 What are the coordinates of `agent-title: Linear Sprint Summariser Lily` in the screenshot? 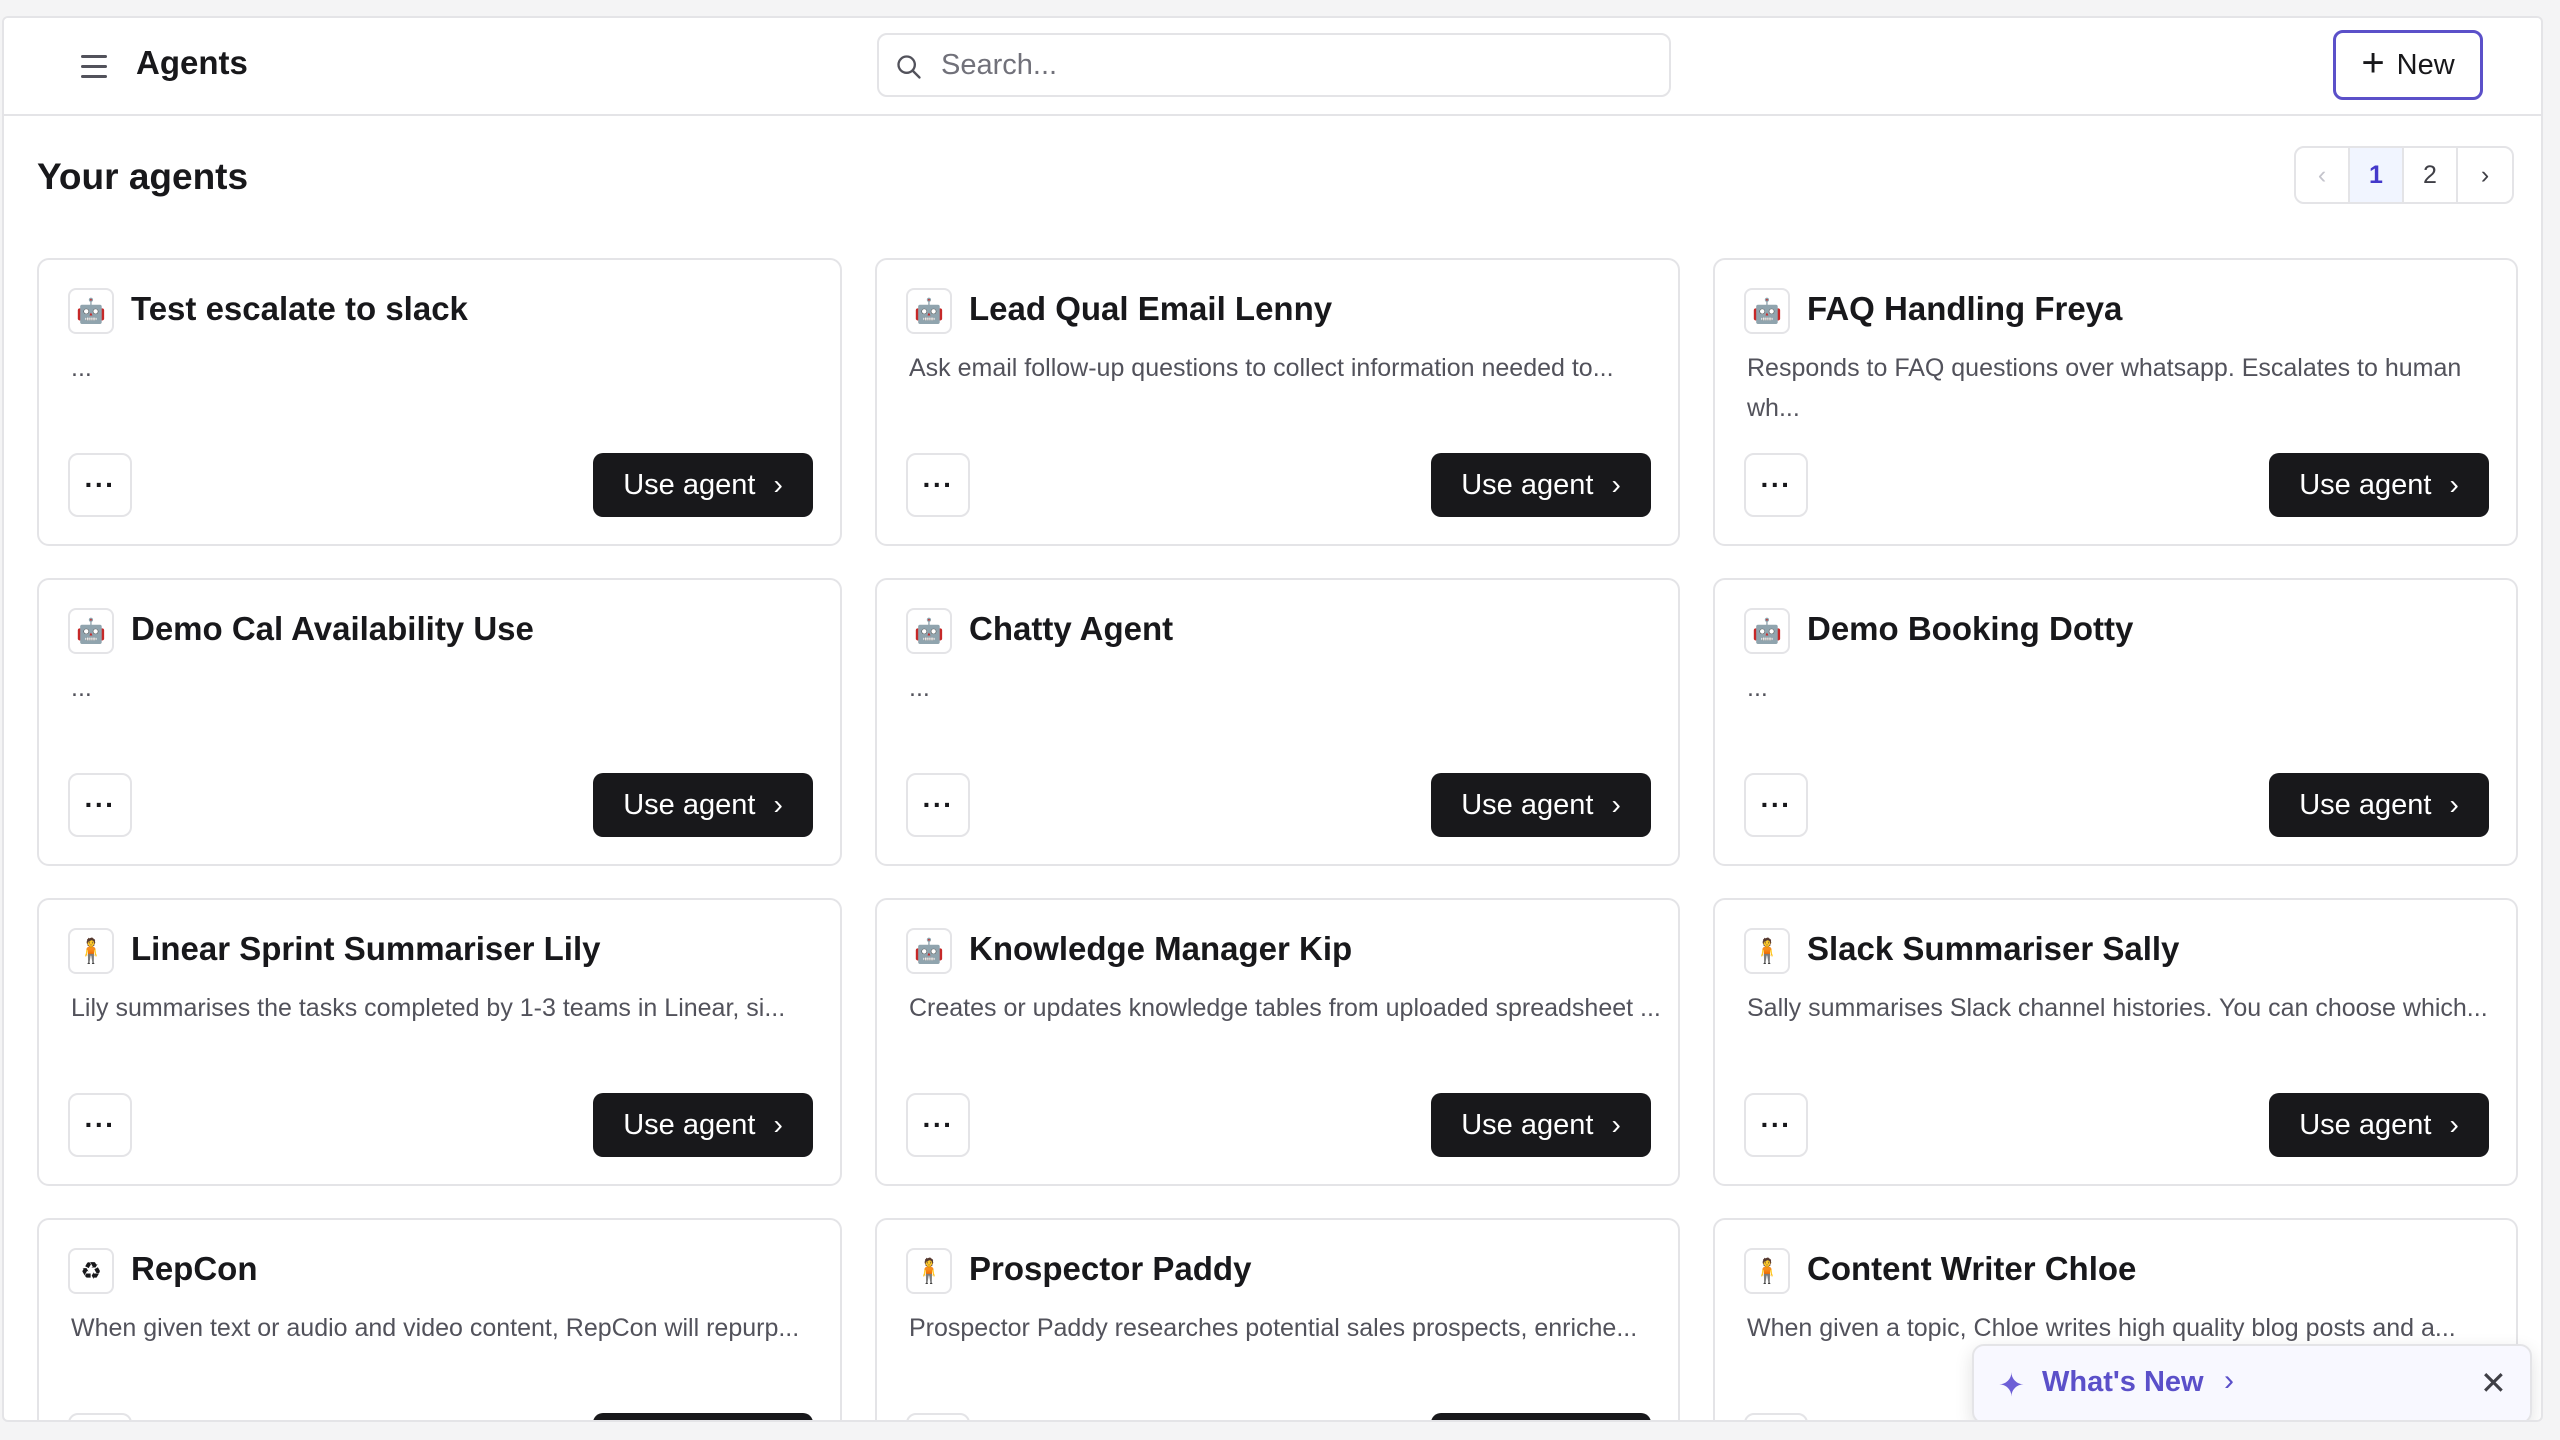 It's located at (366, 948).